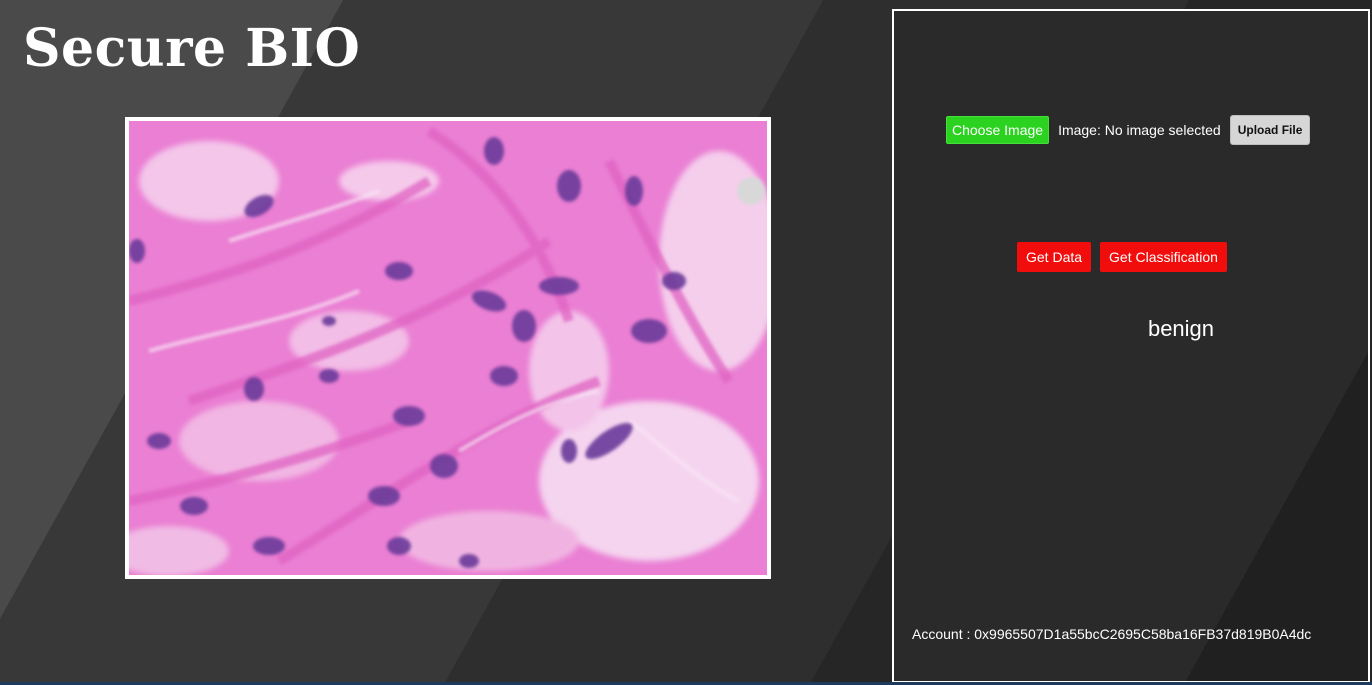 The image size is (1372, 685). Describe the element at coordinates (1181, 328) in the screenshot. I see `classification-result: benign` at that location.